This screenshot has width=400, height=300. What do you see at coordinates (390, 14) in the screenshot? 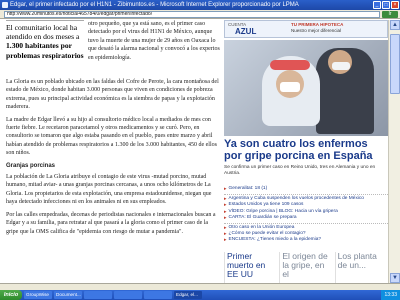
I see `go-button: Ir` at bounding box center [390, 14].